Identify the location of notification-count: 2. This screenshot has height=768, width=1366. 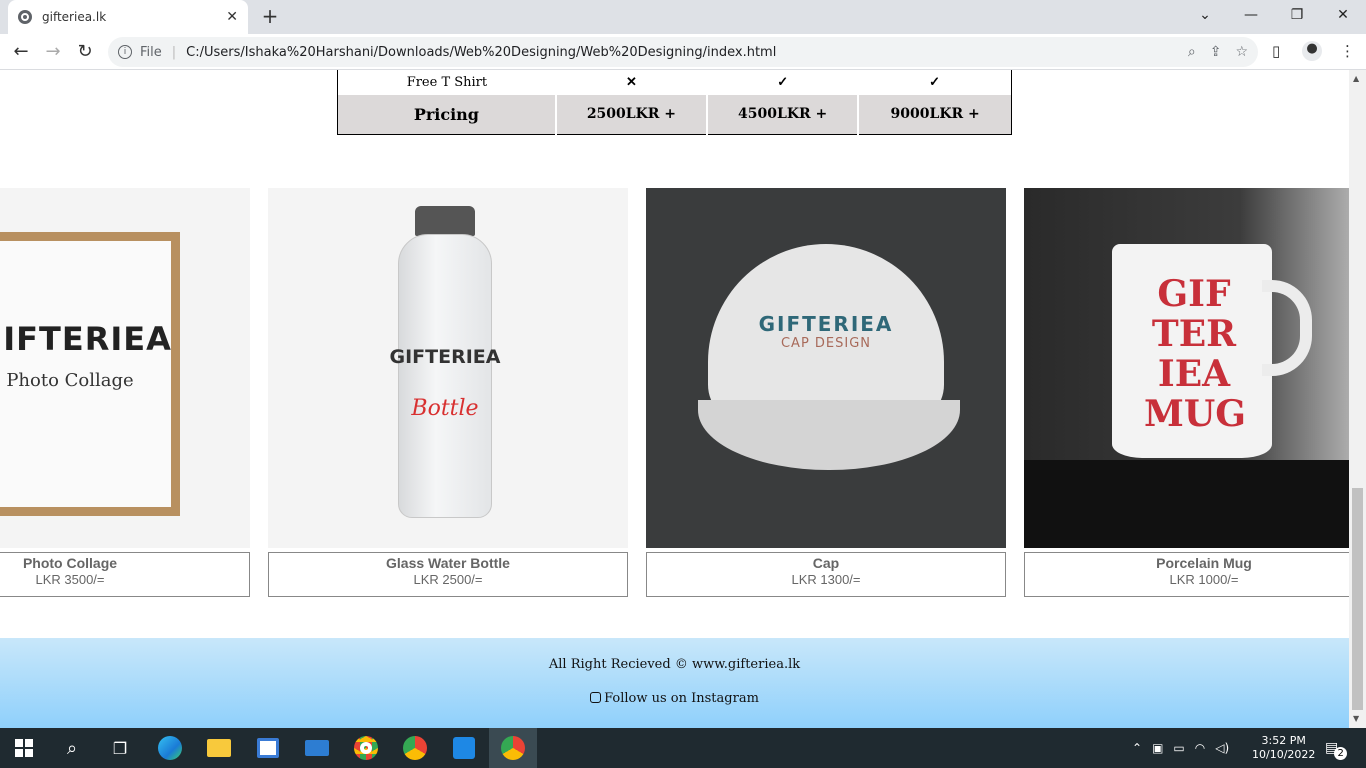
(1341, 753).